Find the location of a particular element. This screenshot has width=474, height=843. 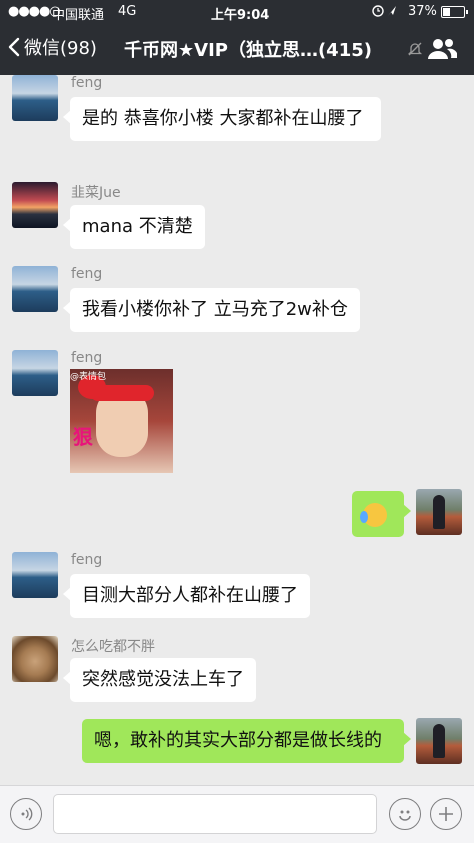

avatar-zenme-chi is located at coordinates (35, 659).